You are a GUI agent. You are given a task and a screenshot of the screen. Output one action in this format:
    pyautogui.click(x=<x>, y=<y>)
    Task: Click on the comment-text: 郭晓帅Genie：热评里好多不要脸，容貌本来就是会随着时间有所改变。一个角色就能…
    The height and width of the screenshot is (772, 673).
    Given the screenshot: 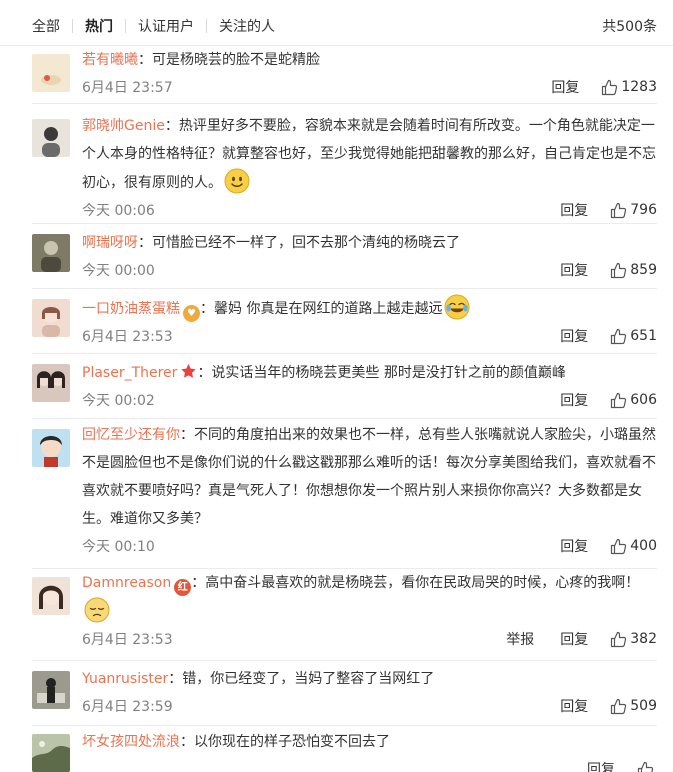 What is the action you would take?
    pyautogui.click(x=369, y=154)
    